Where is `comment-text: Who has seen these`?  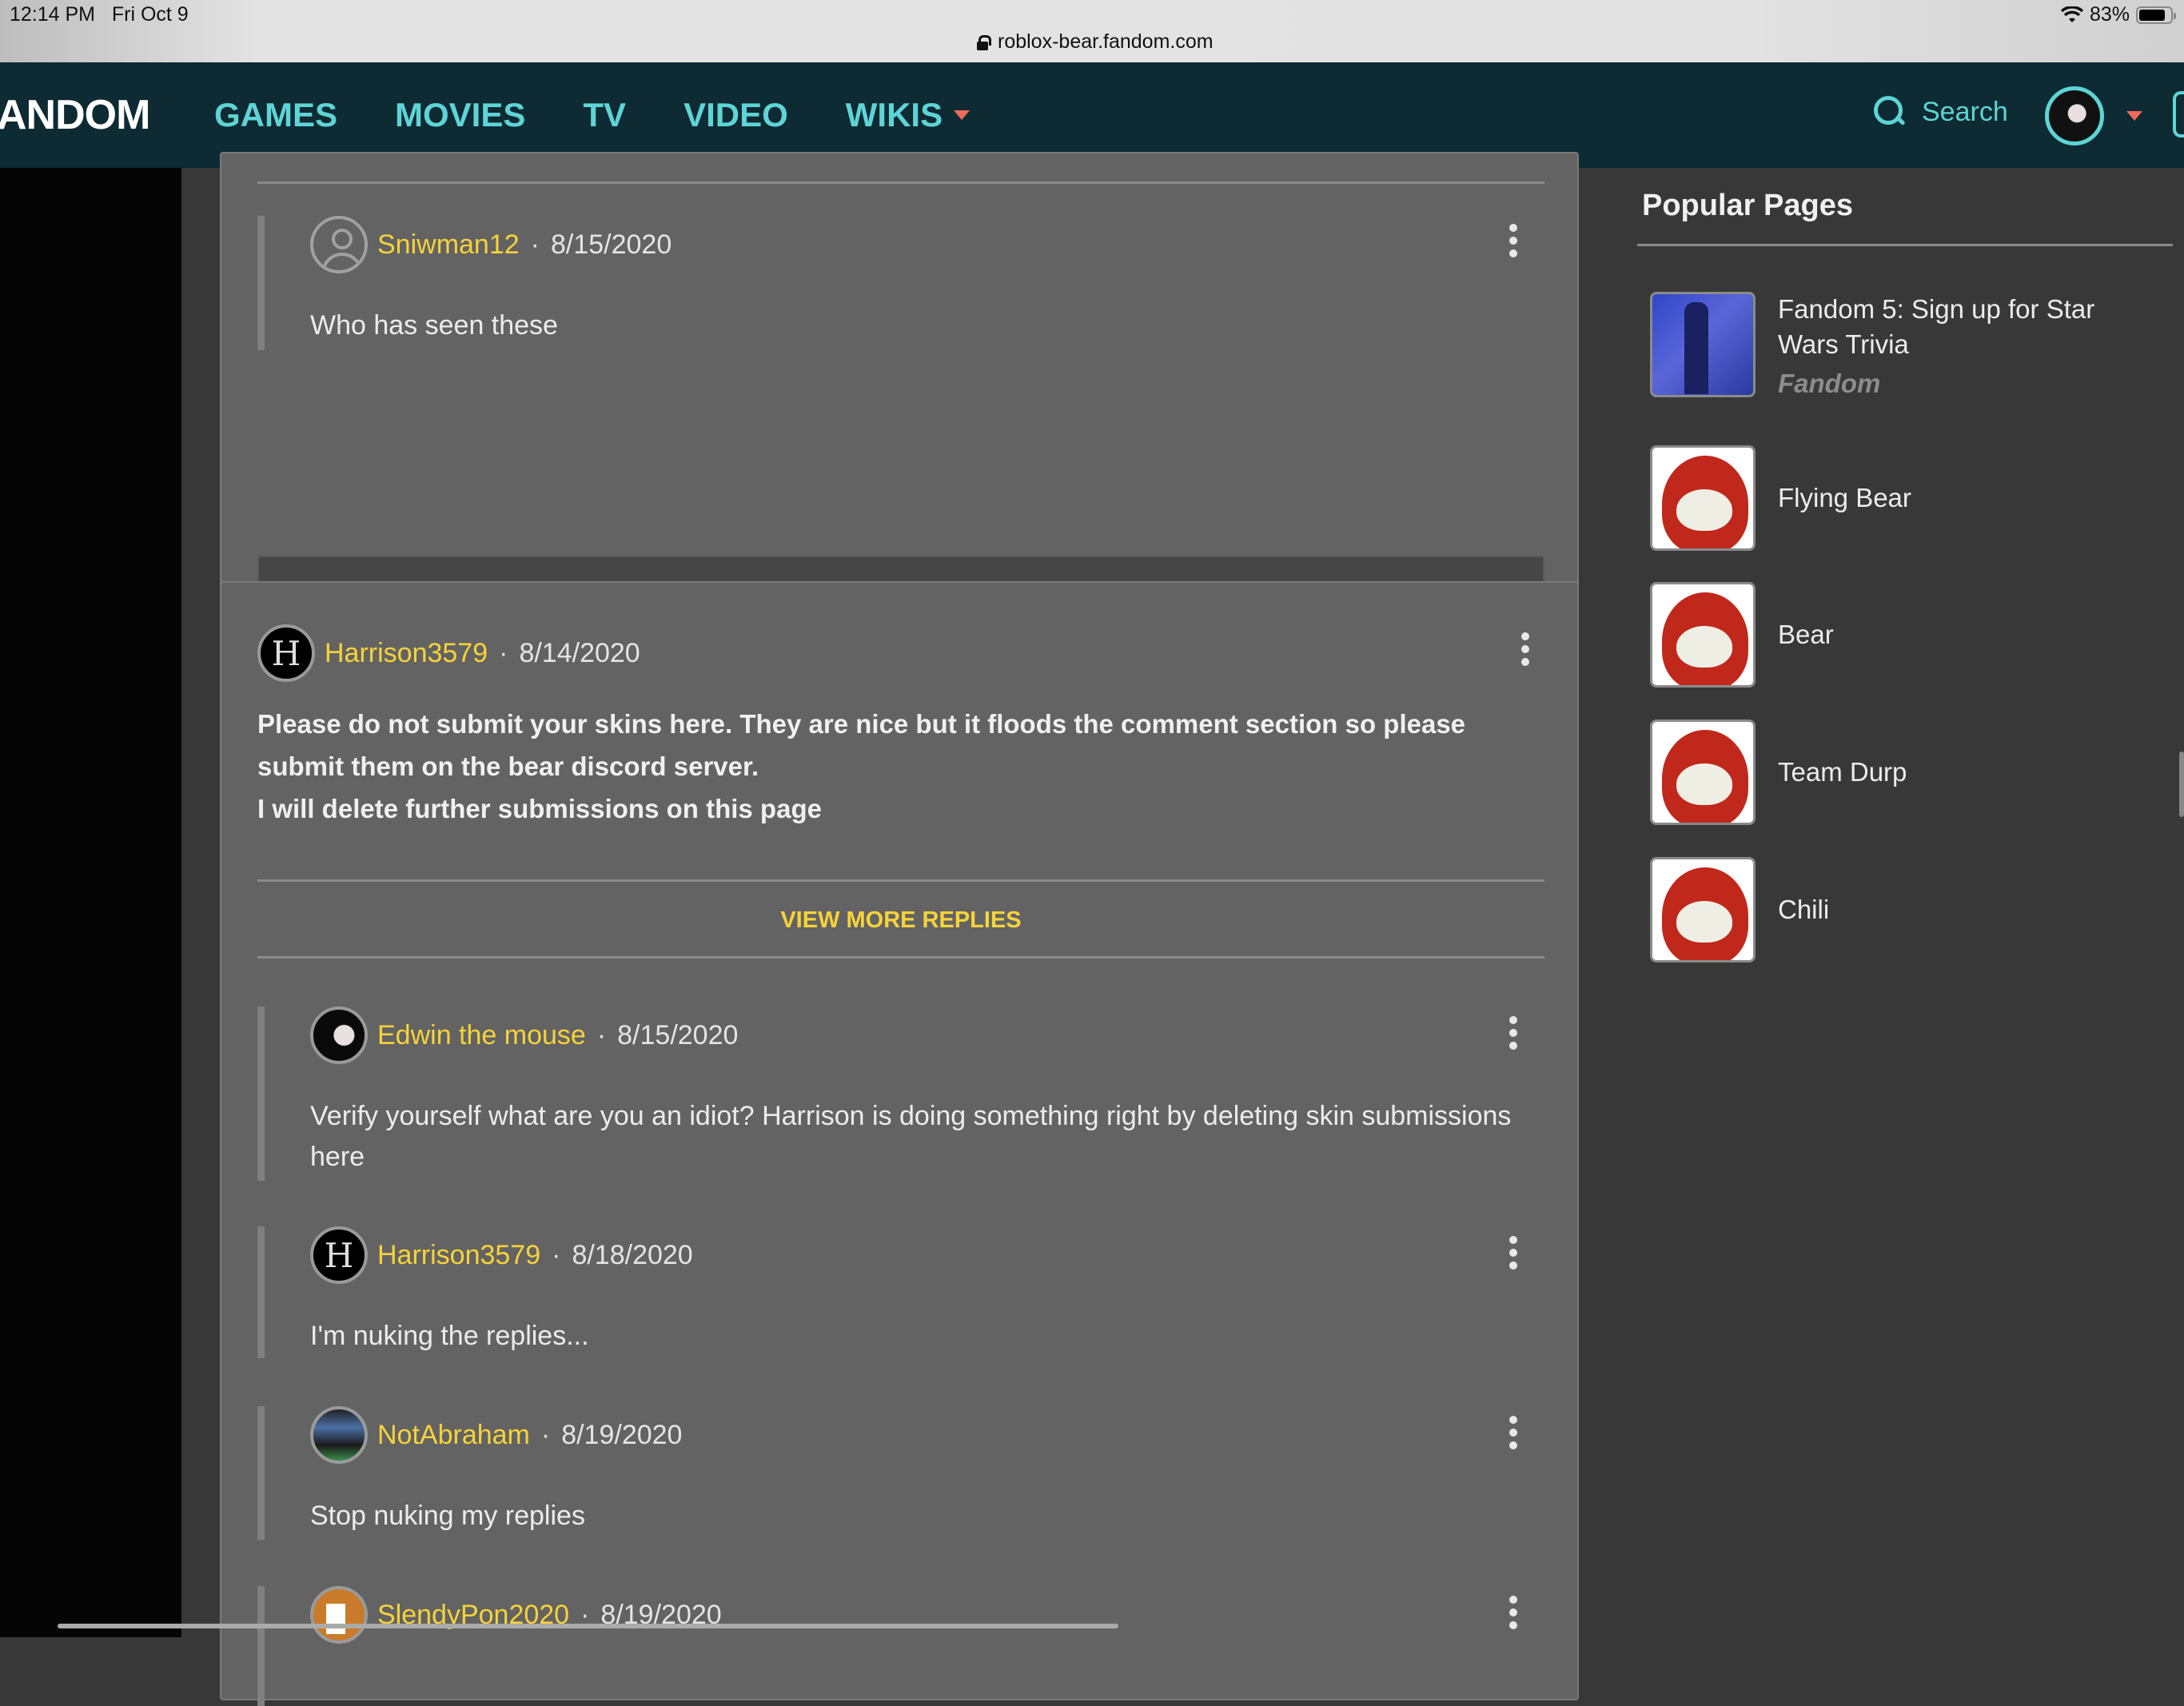 comment-text: Who has seen these is located at coordinates (434, 325).